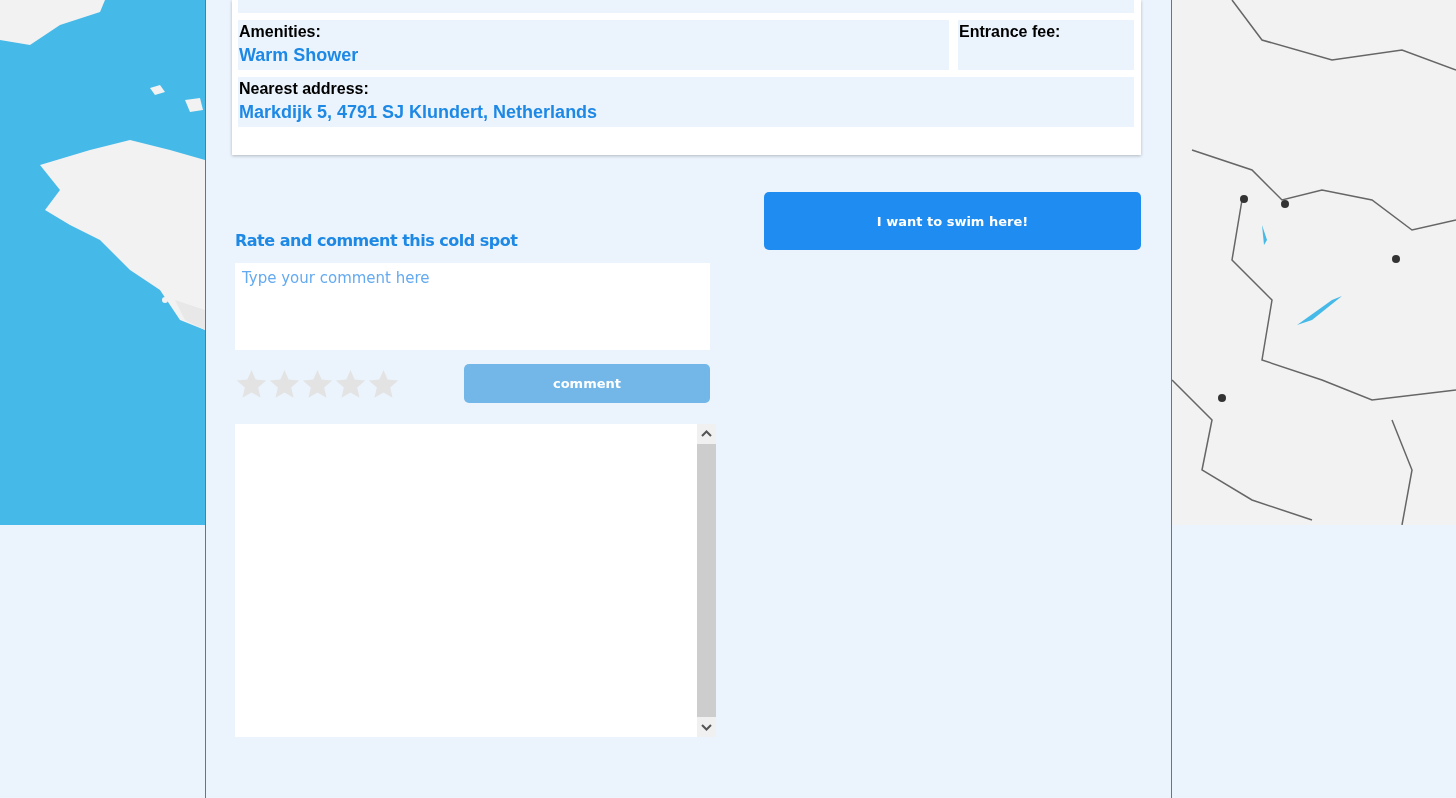 Image resolution: width=1456 pixels, height=798 pixels. I want to click on field-label: Amenities:, so click(280, 32).